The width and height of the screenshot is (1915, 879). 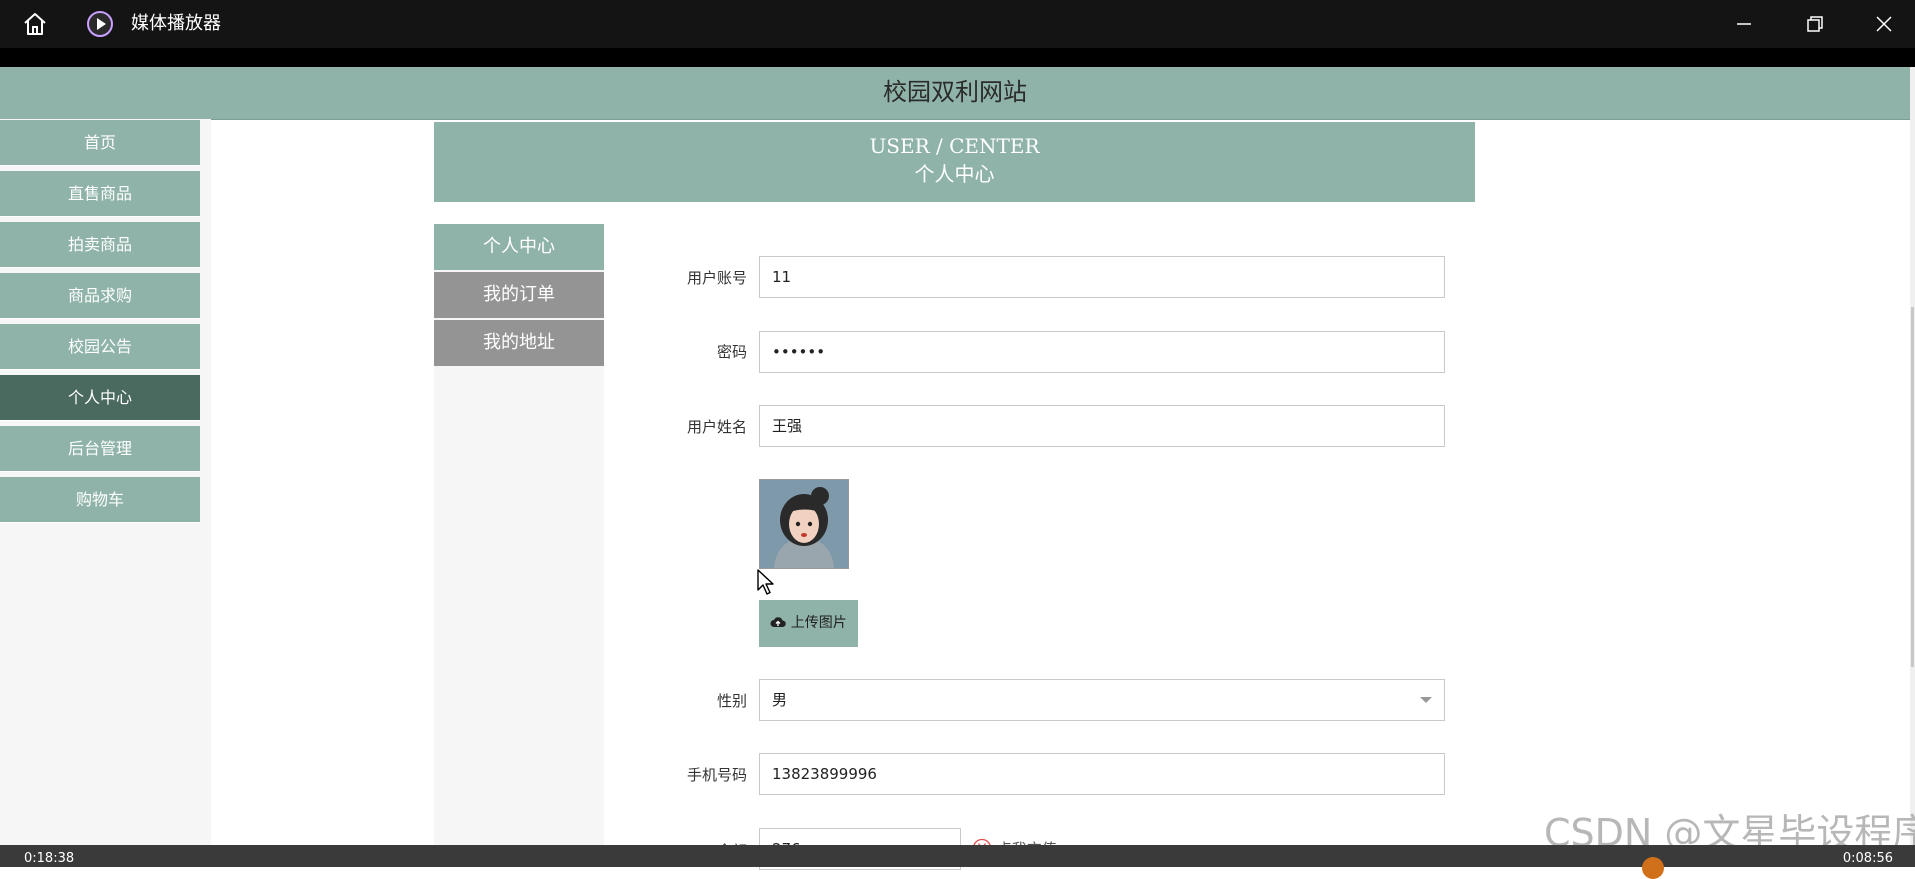 I want to click on gender-select: 男, so click(x=1102, y=700).